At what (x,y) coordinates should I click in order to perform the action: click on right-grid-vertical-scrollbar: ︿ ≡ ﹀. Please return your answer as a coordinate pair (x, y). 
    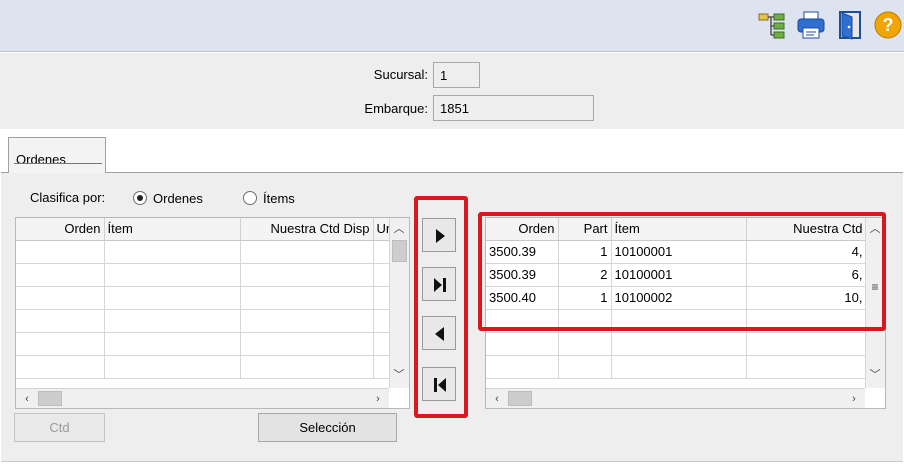
    Looking at the image, I should click on (875, 303).